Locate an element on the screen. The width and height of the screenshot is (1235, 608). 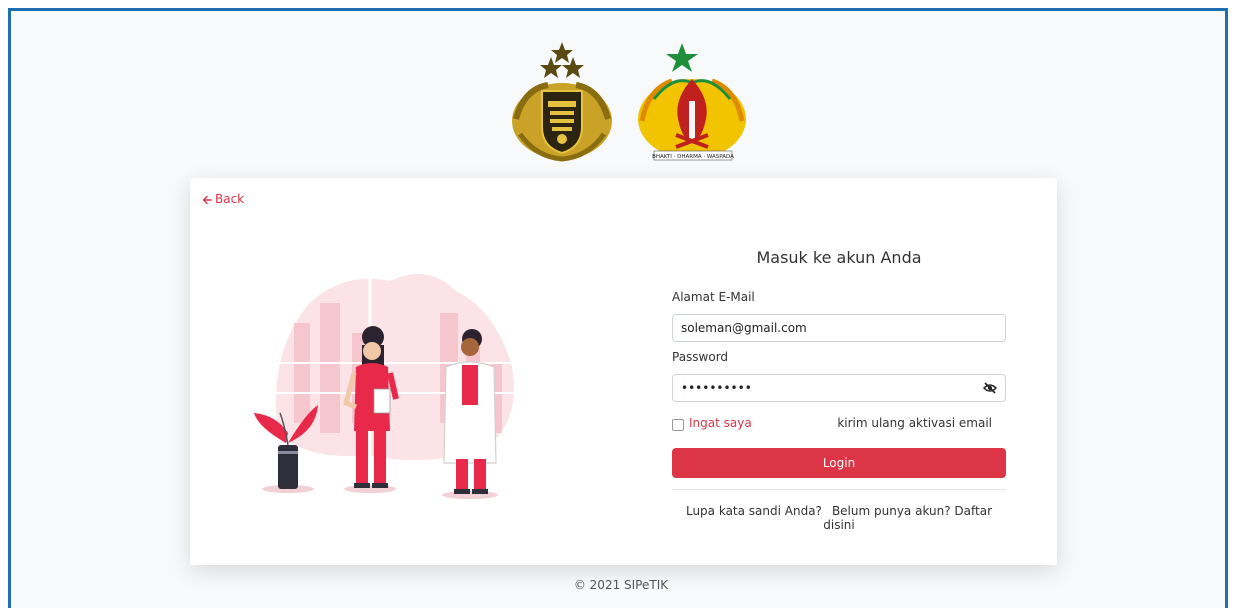
email-label: Alamat E-Mail is located at coordinates (713, 297).